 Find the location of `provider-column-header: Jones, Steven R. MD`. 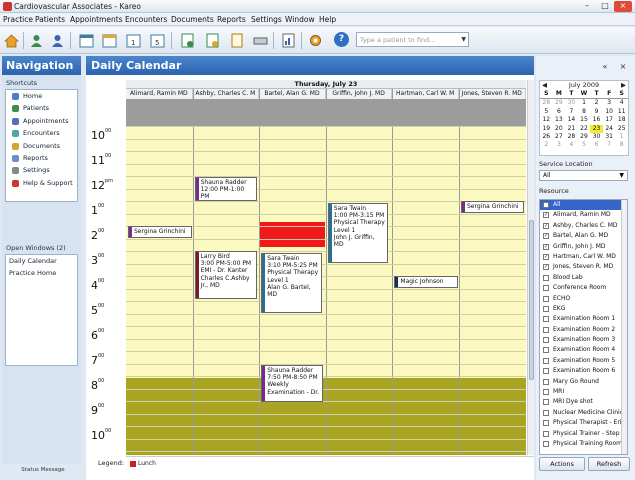

provider-column-header: Jones, Steven R. MD is located at coordinates (492, 94).